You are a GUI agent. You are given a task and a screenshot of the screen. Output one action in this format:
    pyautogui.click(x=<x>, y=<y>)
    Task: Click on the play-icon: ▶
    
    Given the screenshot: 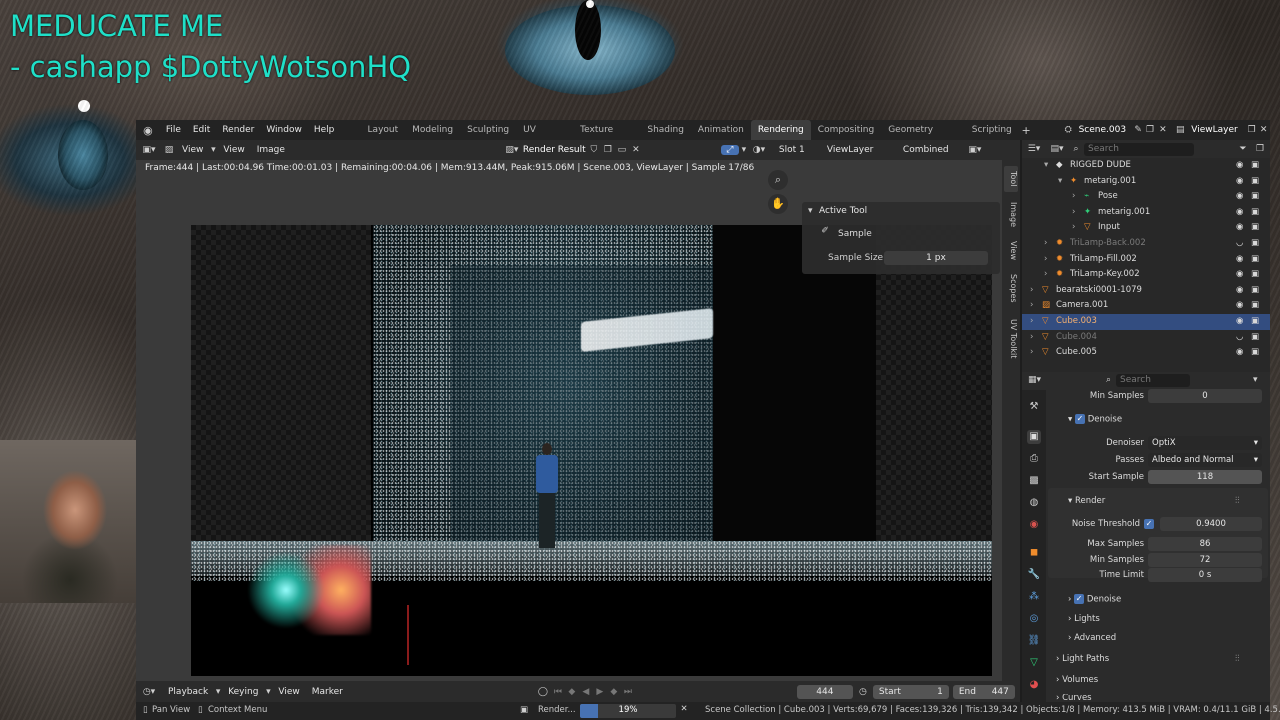 What is the action you would take?
    pyautogui.click(x=600, y=692)
    